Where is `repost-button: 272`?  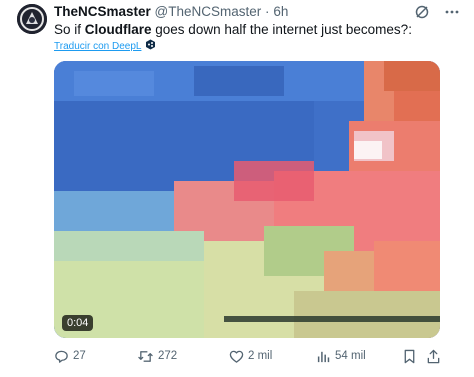
repost-button: 272 is located at coordinates (157, 356).